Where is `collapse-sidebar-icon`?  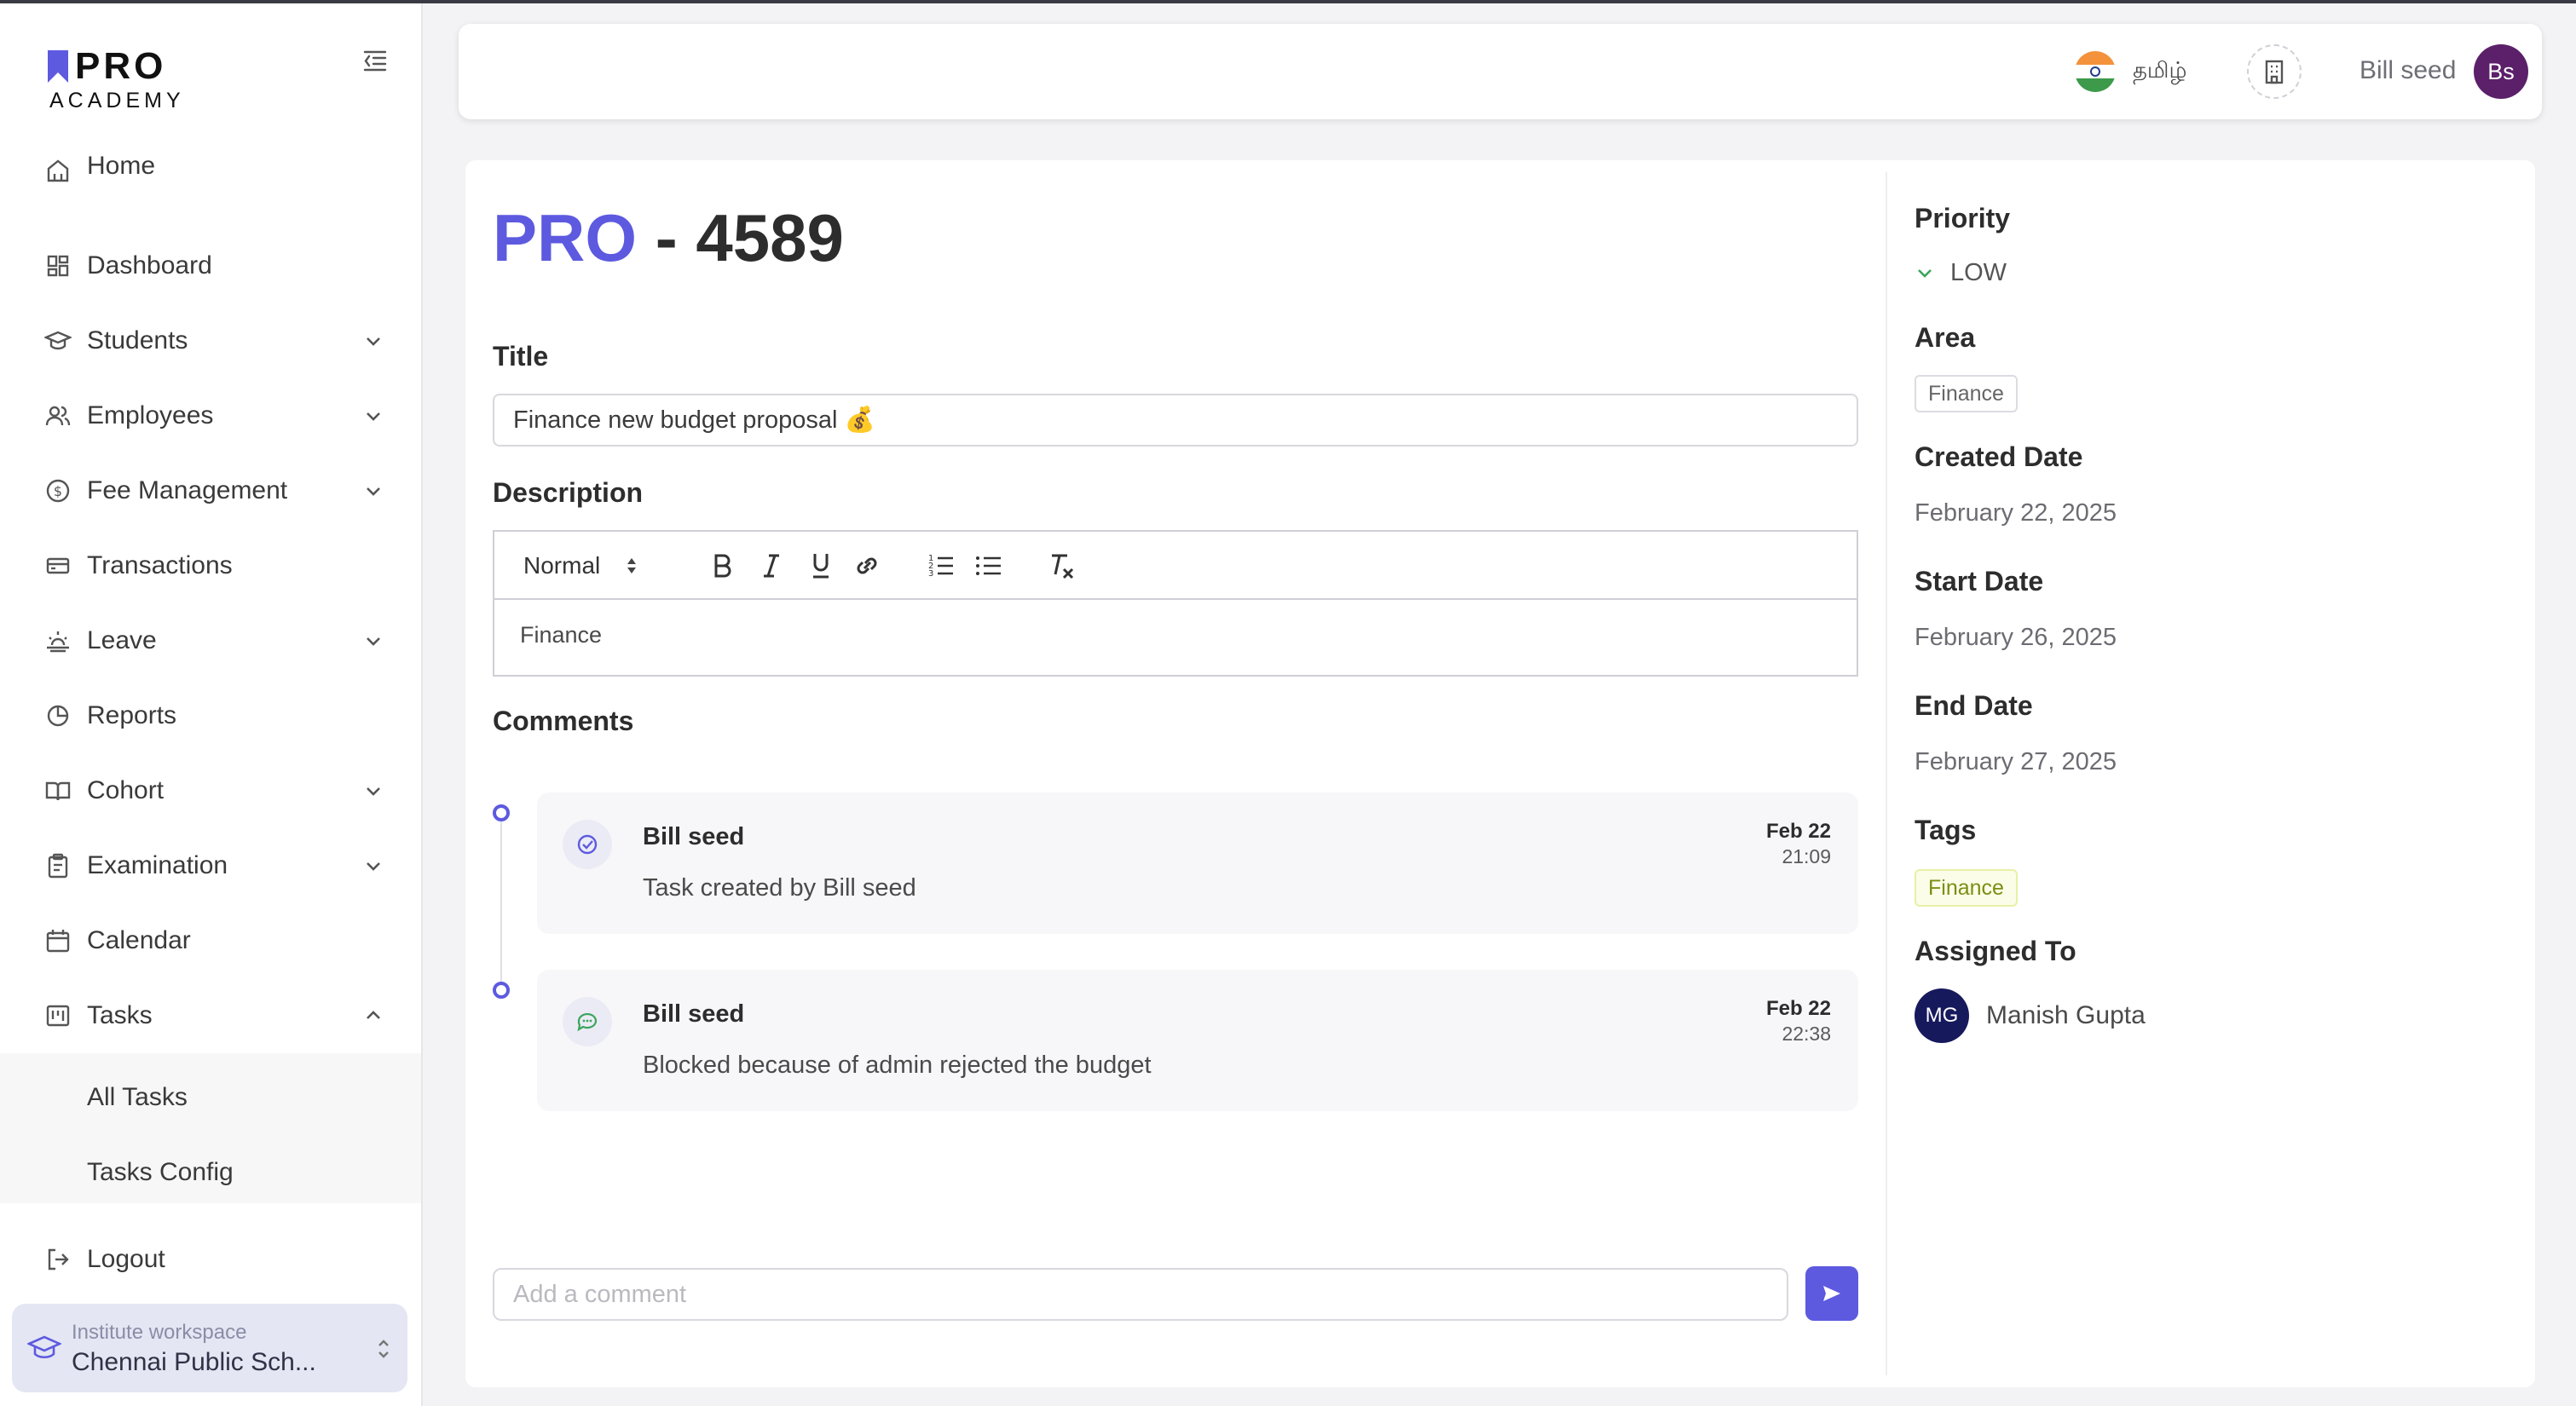
collapse-sidebar-icon is located at coordinates (375, 60).